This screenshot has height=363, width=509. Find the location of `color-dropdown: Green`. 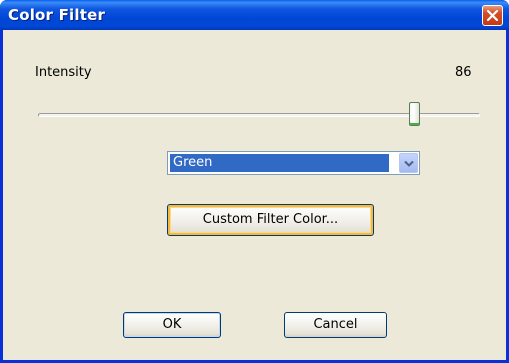

color-dropdown: Green is located at coordinates (293, 163).